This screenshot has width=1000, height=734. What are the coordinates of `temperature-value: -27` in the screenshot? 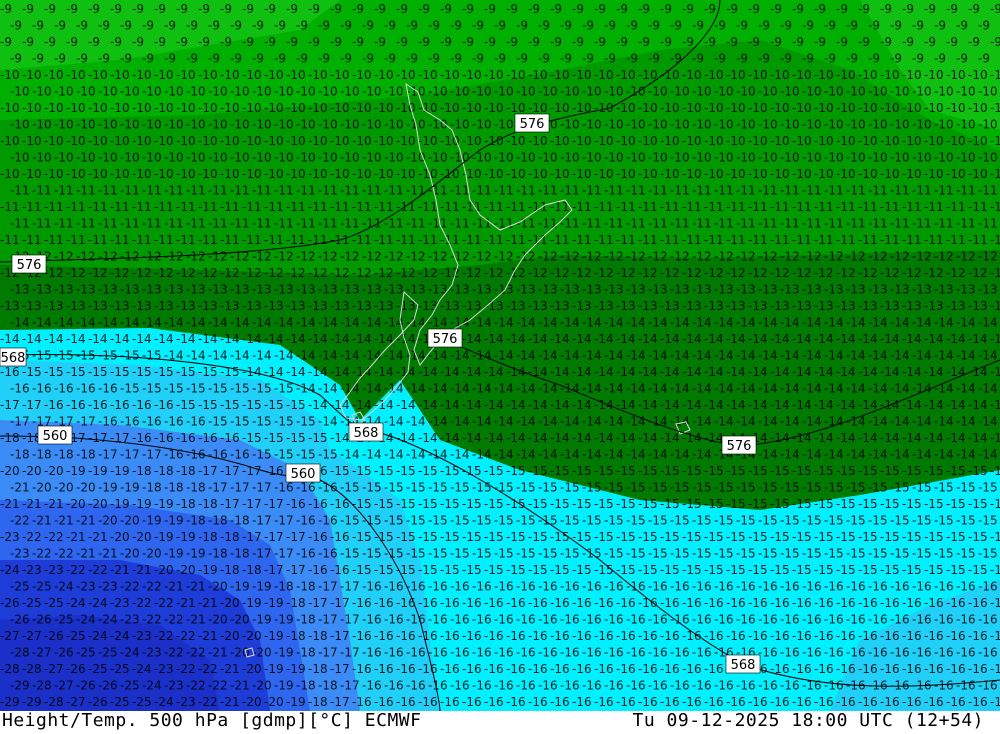 It's located at (42, 653).